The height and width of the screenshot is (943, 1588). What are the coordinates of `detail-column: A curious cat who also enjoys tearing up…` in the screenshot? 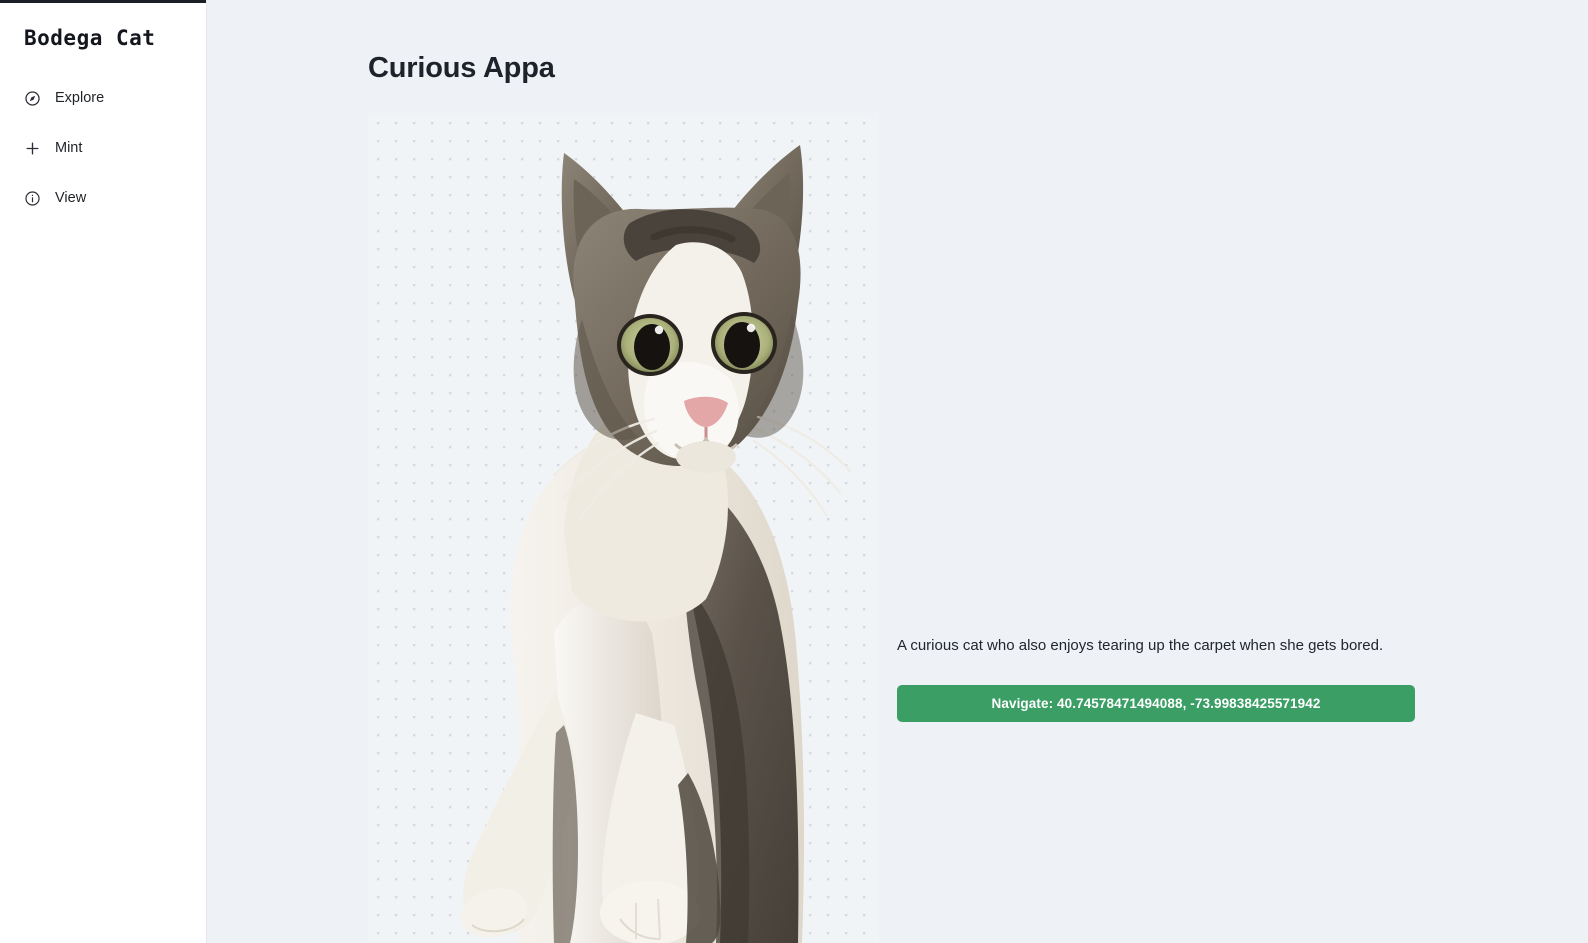 It's located at (1177, 678).